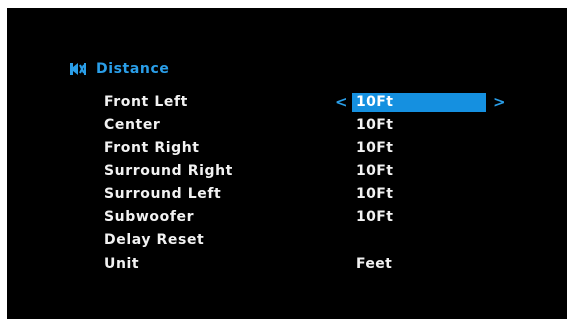 This screenshot has width=574, height=328. What do you see at coordinates (168, 171) in the screenshot?
I see `menu-item-label: Surround Right` at bounding box center [168, 171].